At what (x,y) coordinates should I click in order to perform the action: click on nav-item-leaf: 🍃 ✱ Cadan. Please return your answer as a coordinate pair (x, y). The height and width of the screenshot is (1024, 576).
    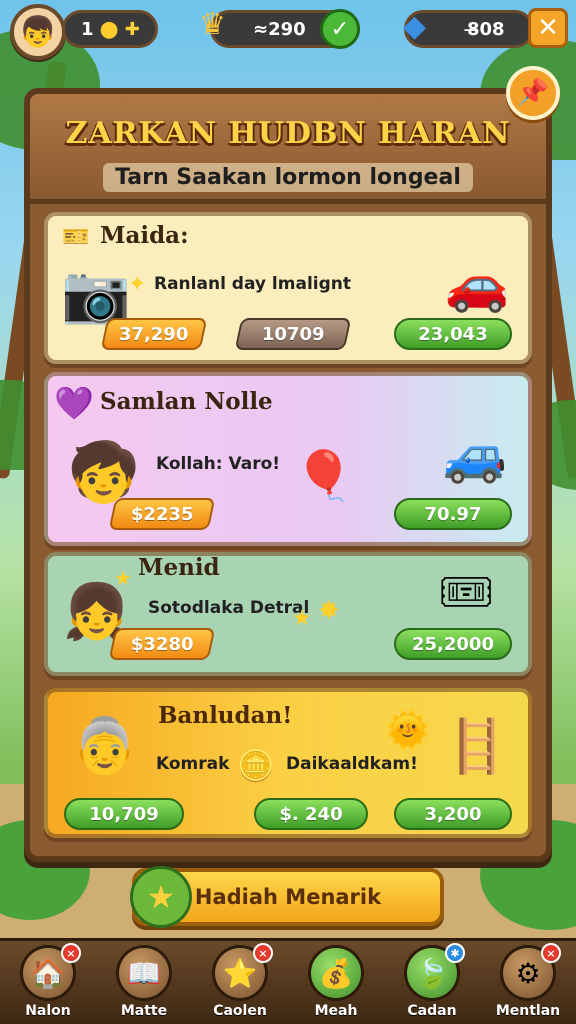
    Looking at the image, I should click on (432, 982).